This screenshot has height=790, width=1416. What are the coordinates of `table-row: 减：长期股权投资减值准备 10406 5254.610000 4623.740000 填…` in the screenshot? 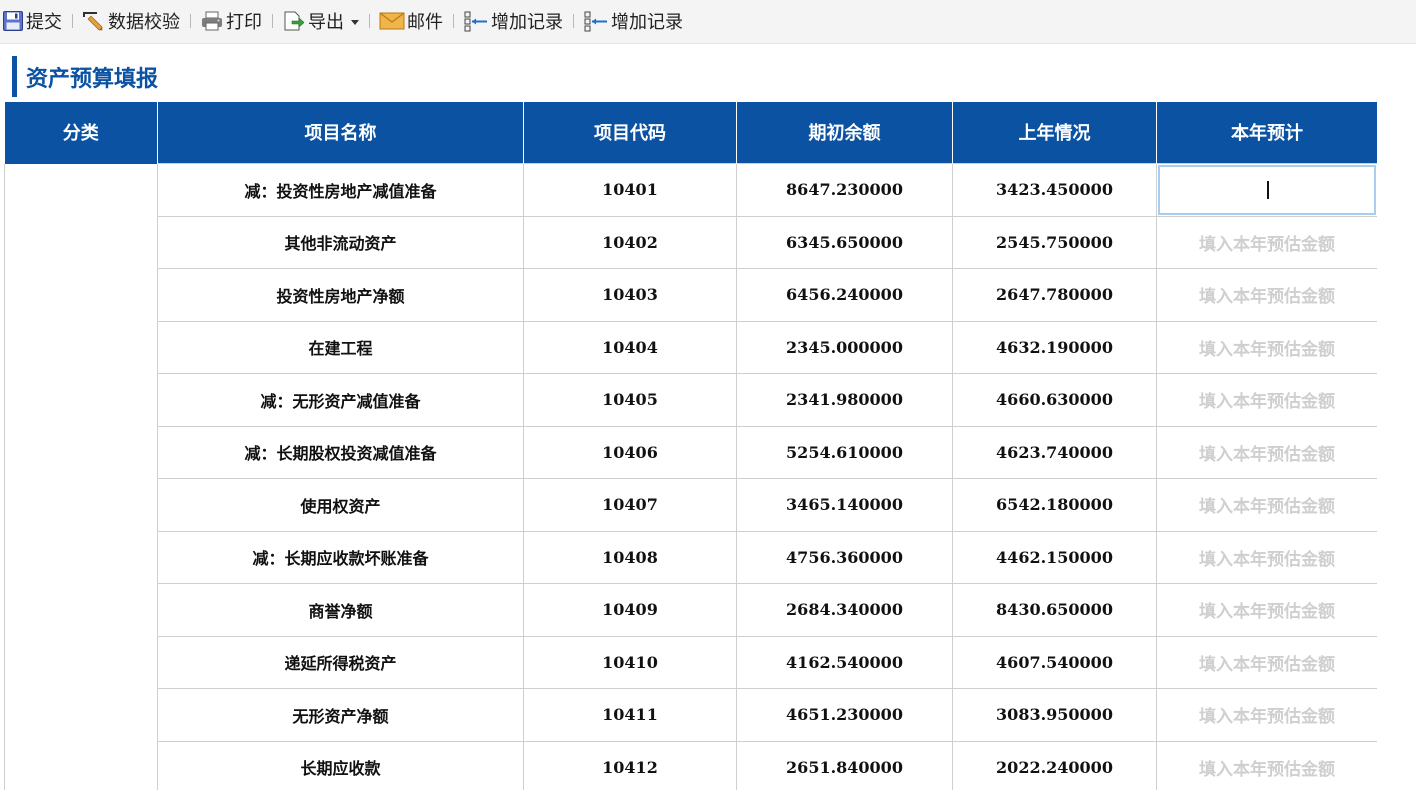 It's located at (691, 452).